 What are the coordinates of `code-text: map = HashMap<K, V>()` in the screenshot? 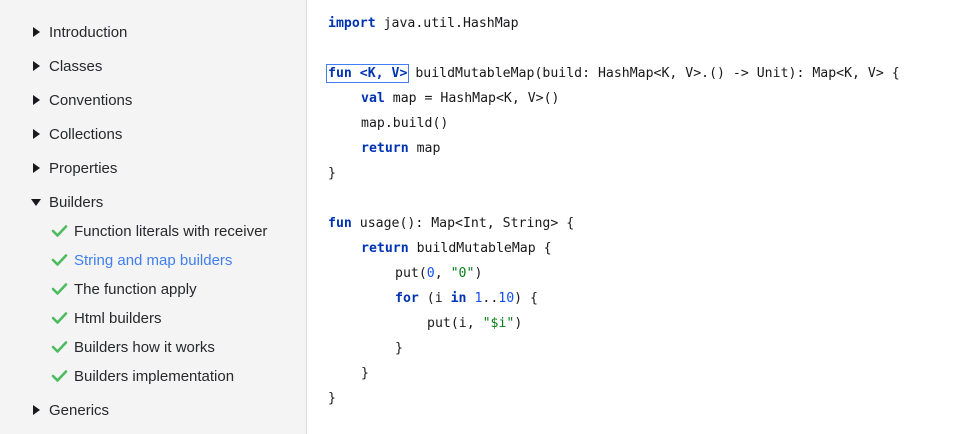 It's located at (472, 98).